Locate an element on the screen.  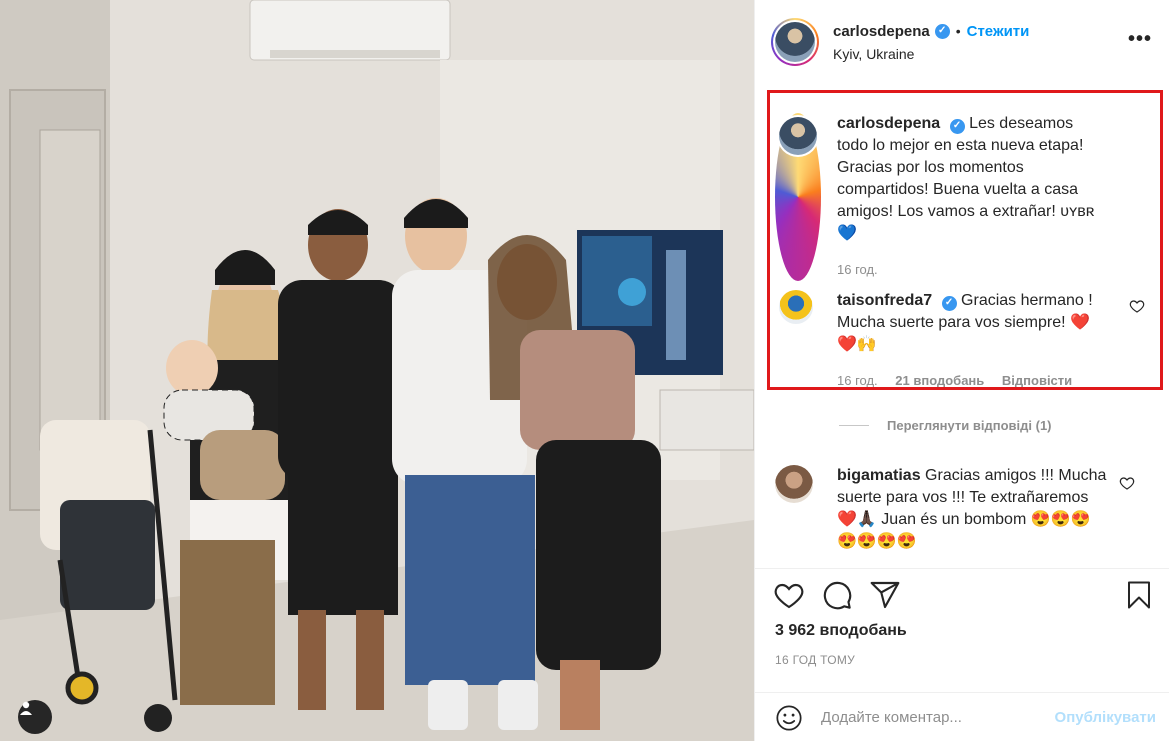
tagged-users-button is located at coordinates (35, 717).